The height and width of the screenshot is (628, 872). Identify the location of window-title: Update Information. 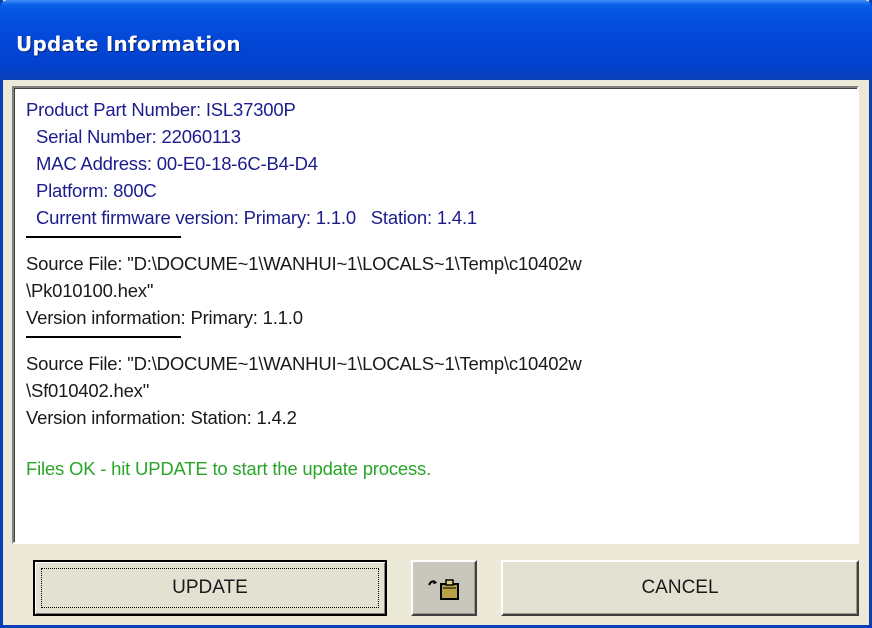
(128, 44).